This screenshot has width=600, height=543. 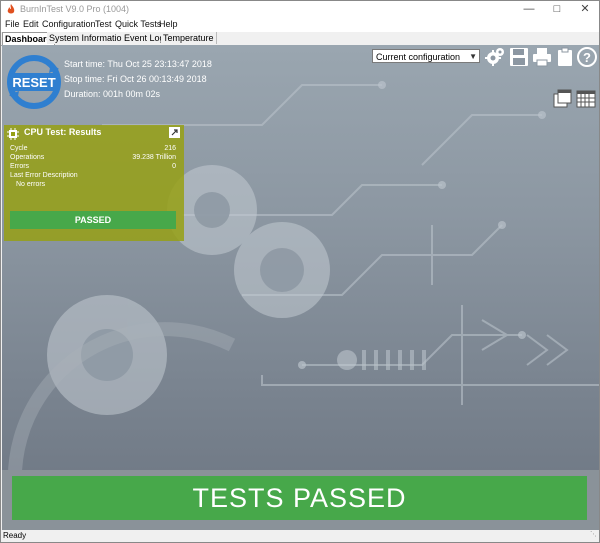 I want to click on cpu-panel-title: CPU Test: Results, so click(x=63, y=132).